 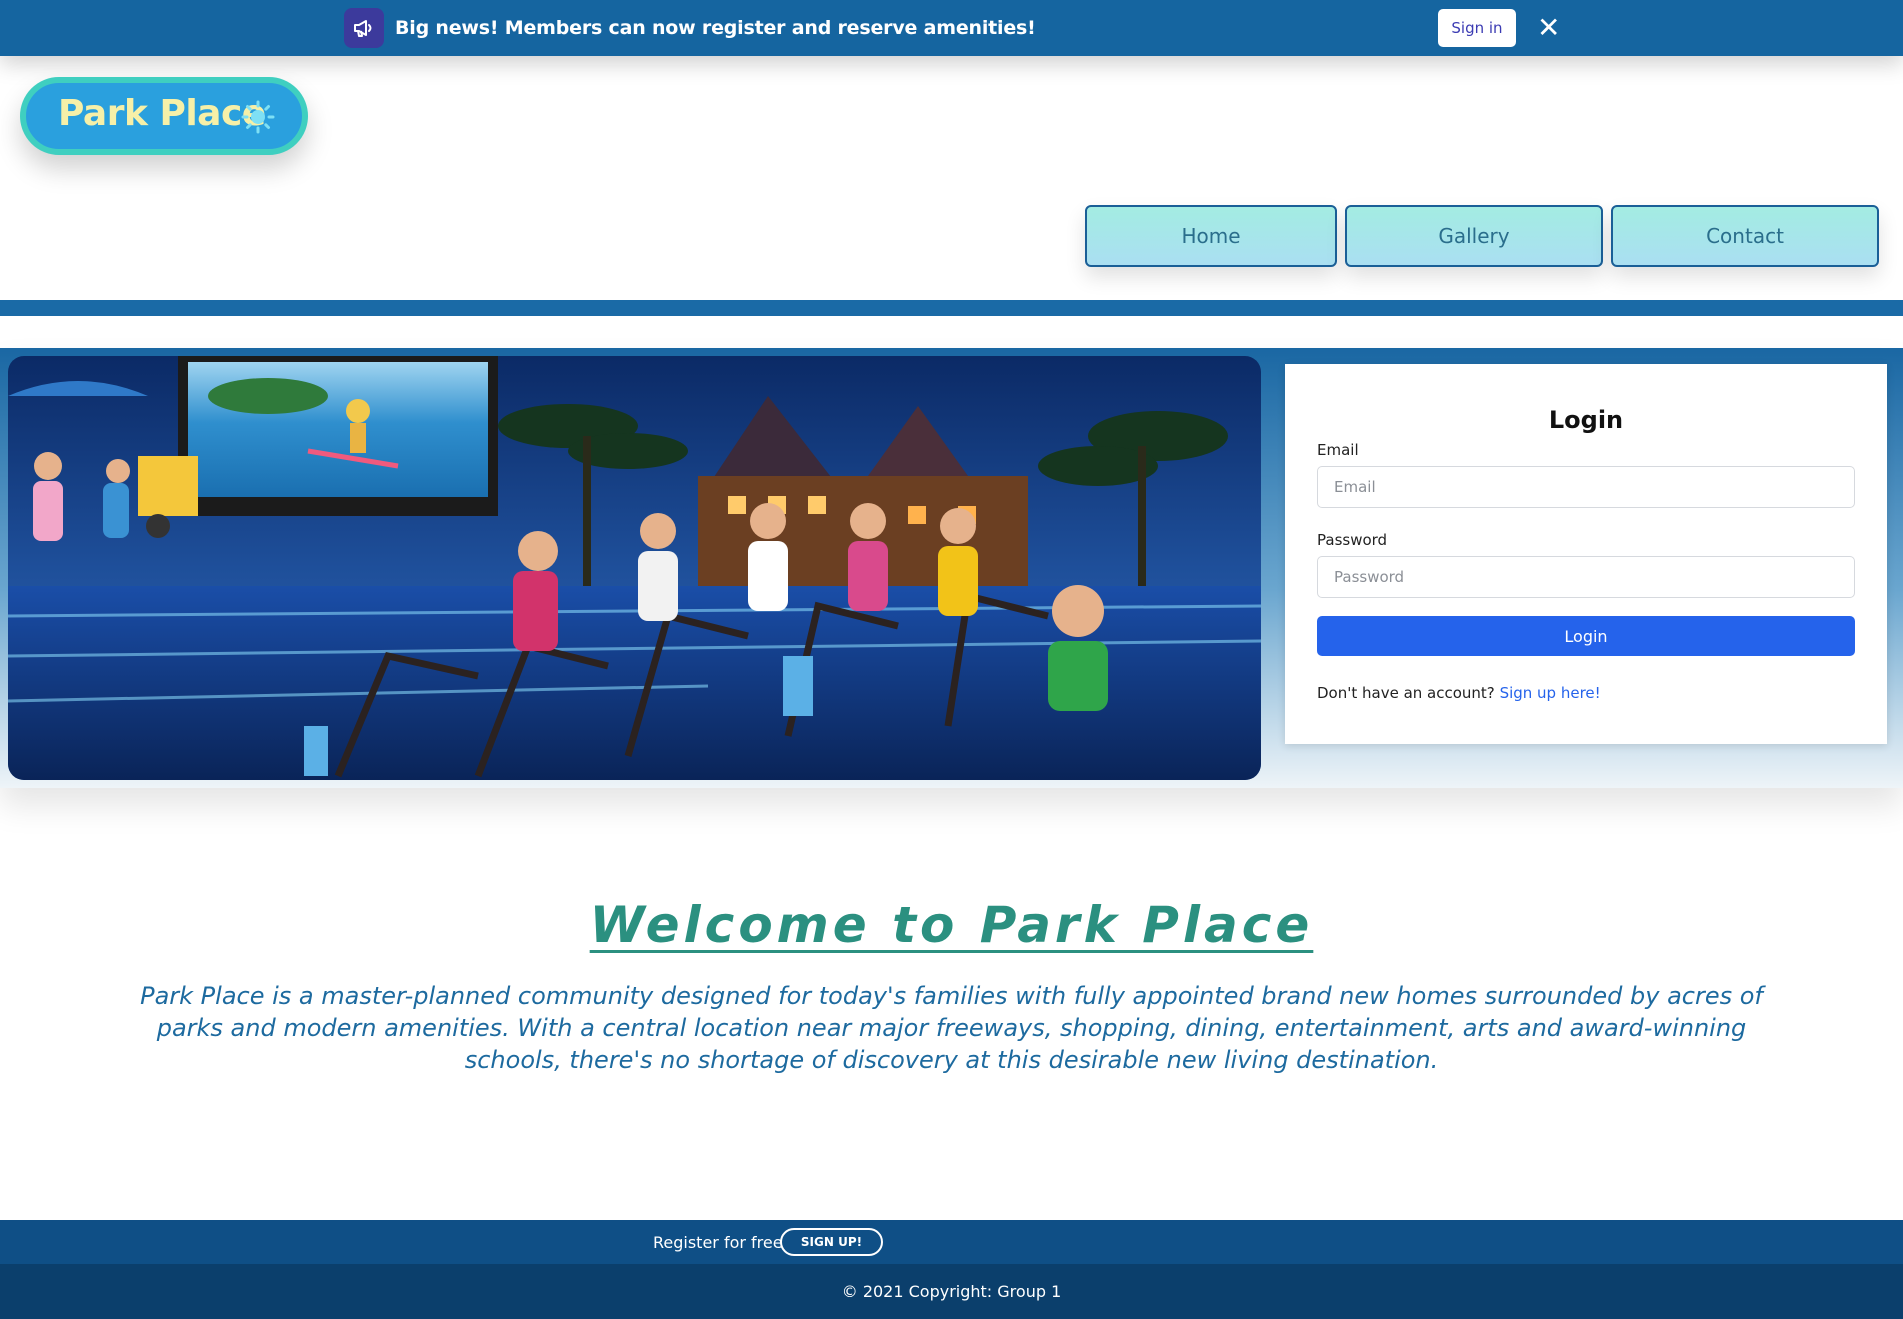 I want to click on nav-home-button: Home, so click(x=1211, y=236).